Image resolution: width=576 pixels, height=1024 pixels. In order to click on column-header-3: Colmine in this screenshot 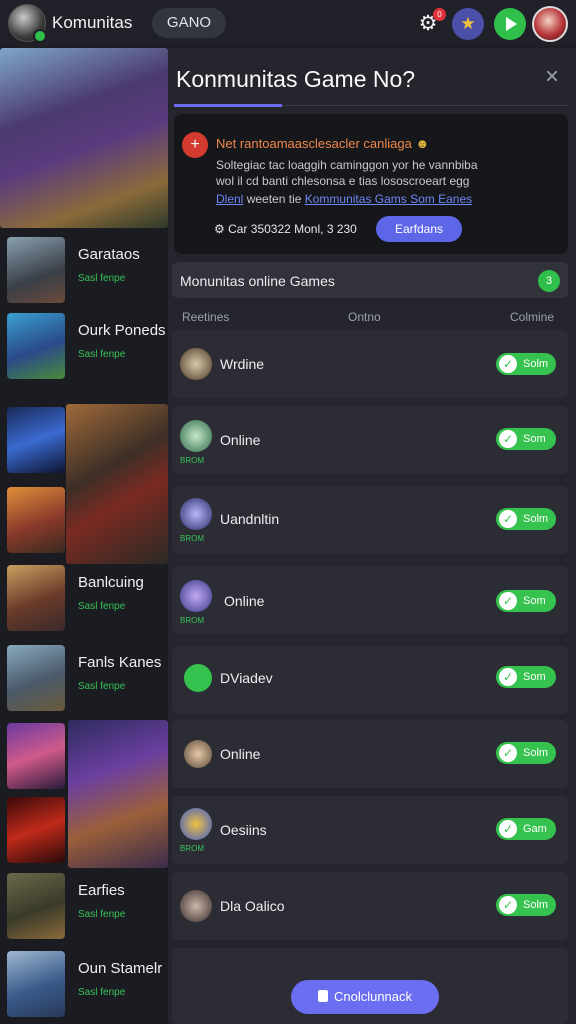, I will do `click(532, 317)`.